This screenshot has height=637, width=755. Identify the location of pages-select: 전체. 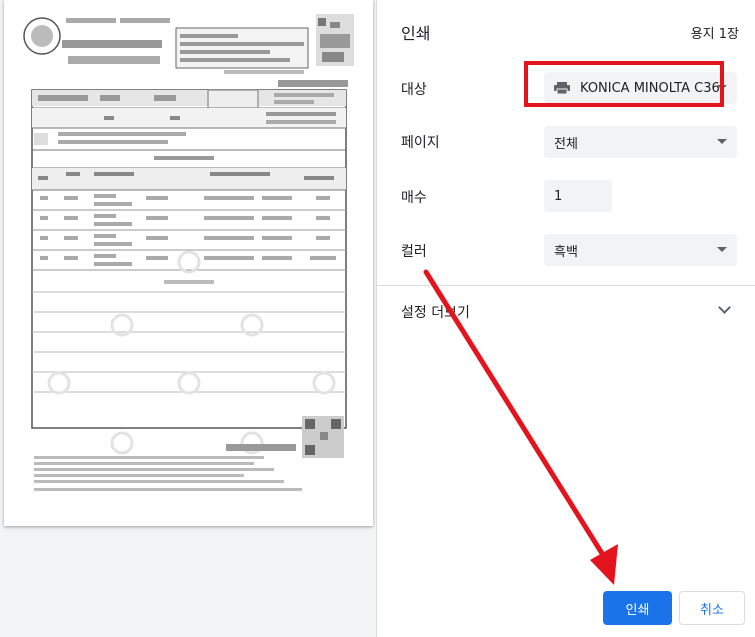
(640, 142).